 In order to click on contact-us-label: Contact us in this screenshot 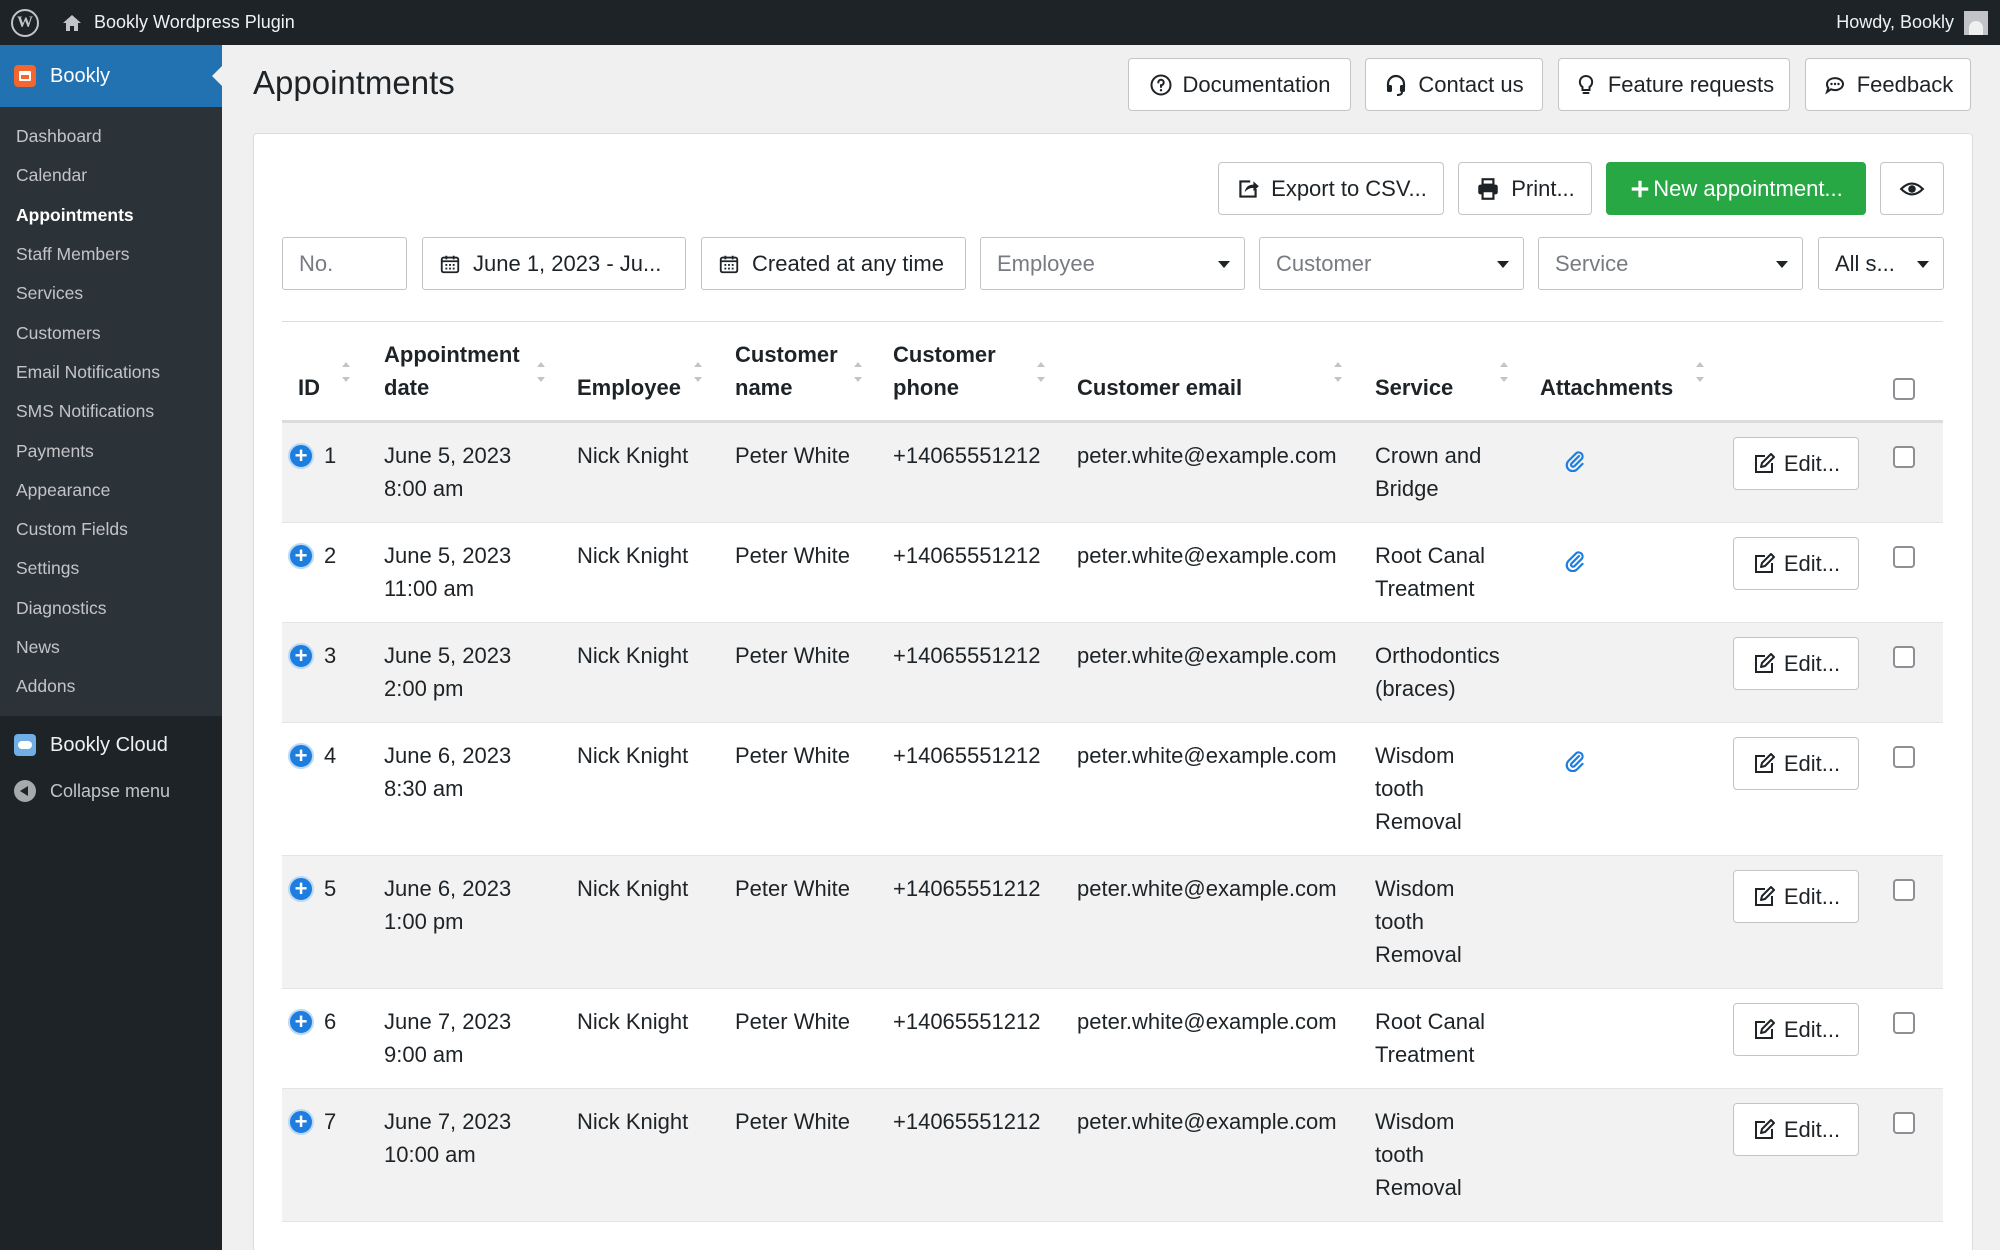, I will do `click(1471, 84)`.